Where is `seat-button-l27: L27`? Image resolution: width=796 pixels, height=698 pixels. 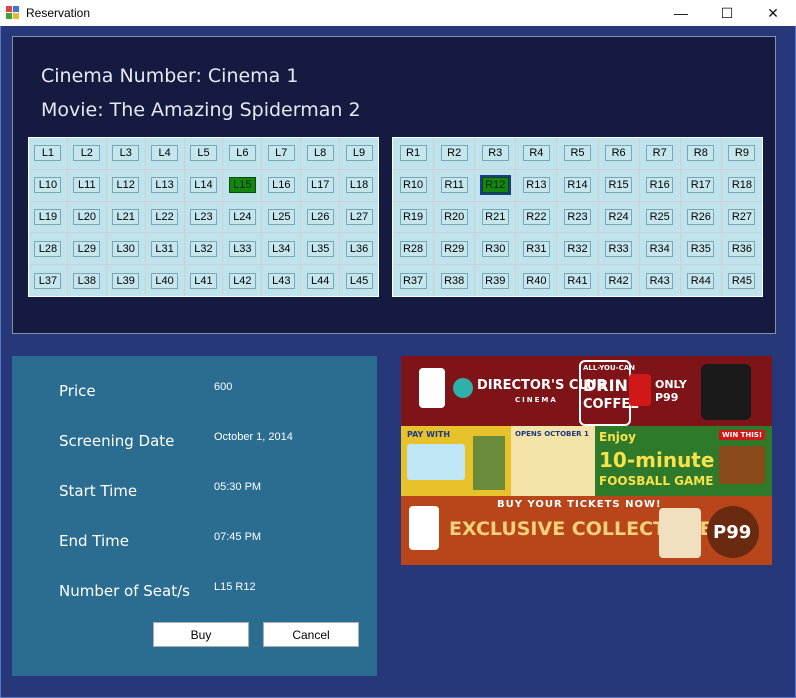
seat-button-l27: L27 is located at coordinates (359, 216).